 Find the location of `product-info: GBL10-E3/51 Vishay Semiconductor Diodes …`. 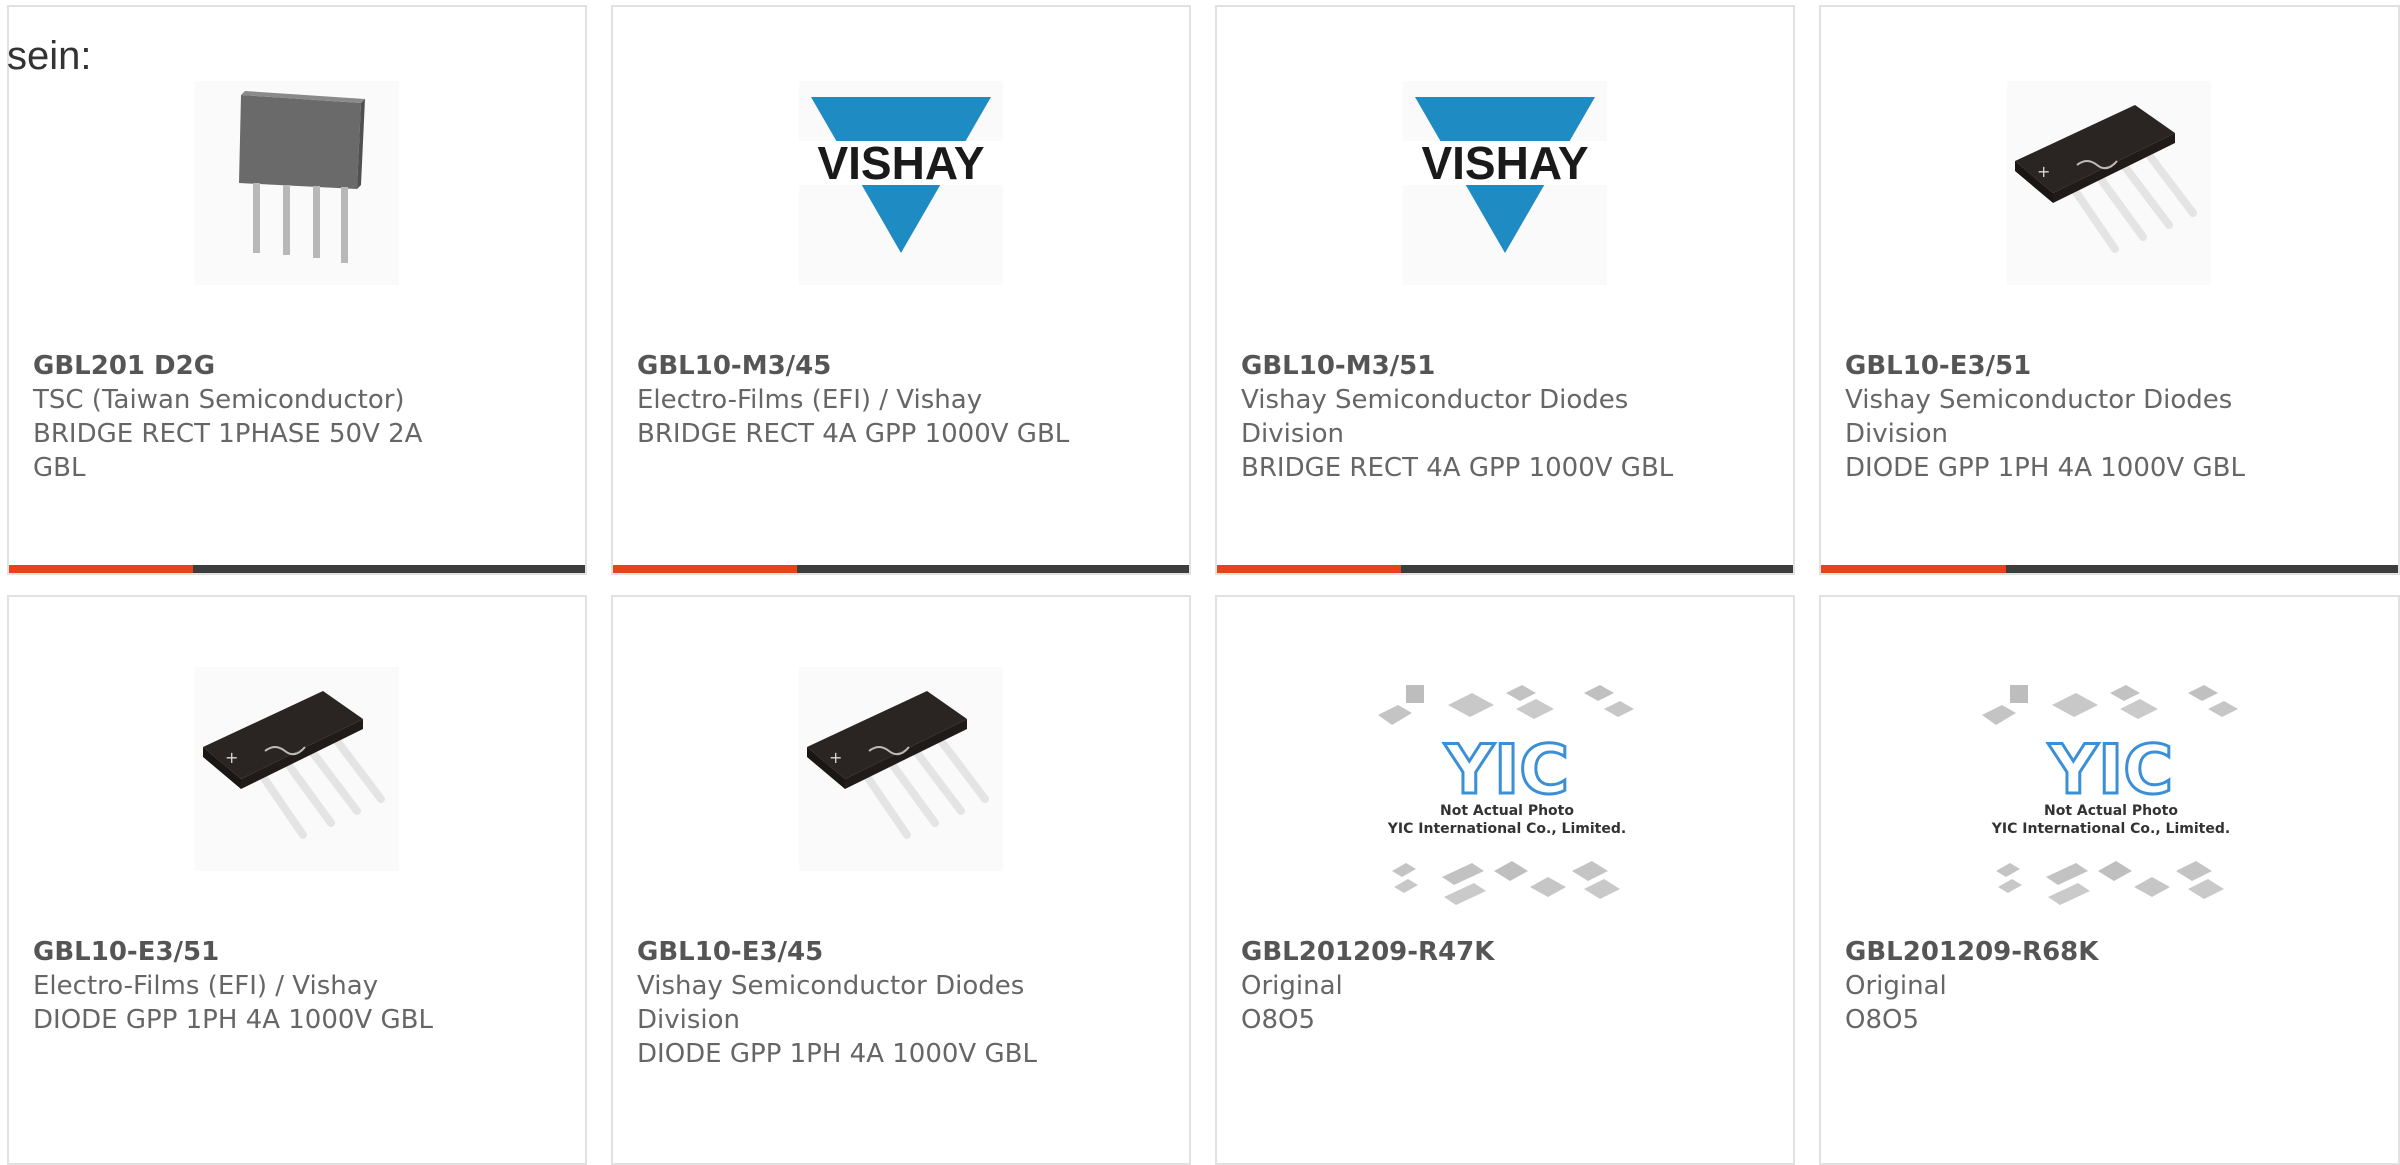

product-info: GBL10-E3/51 Vishay Semiconductor Diodes … is located at coordinates (2111, 417).